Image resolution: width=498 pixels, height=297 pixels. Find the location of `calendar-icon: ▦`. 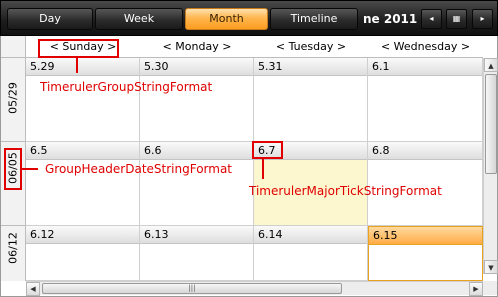

calendar-icon: ▦ is located at coordinates (456, 18).